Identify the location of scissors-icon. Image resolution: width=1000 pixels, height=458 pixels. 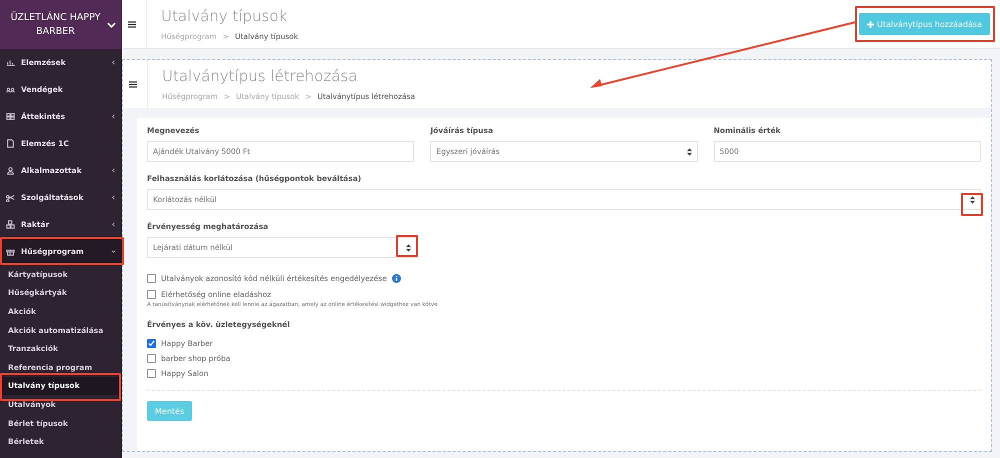
(10, 197).